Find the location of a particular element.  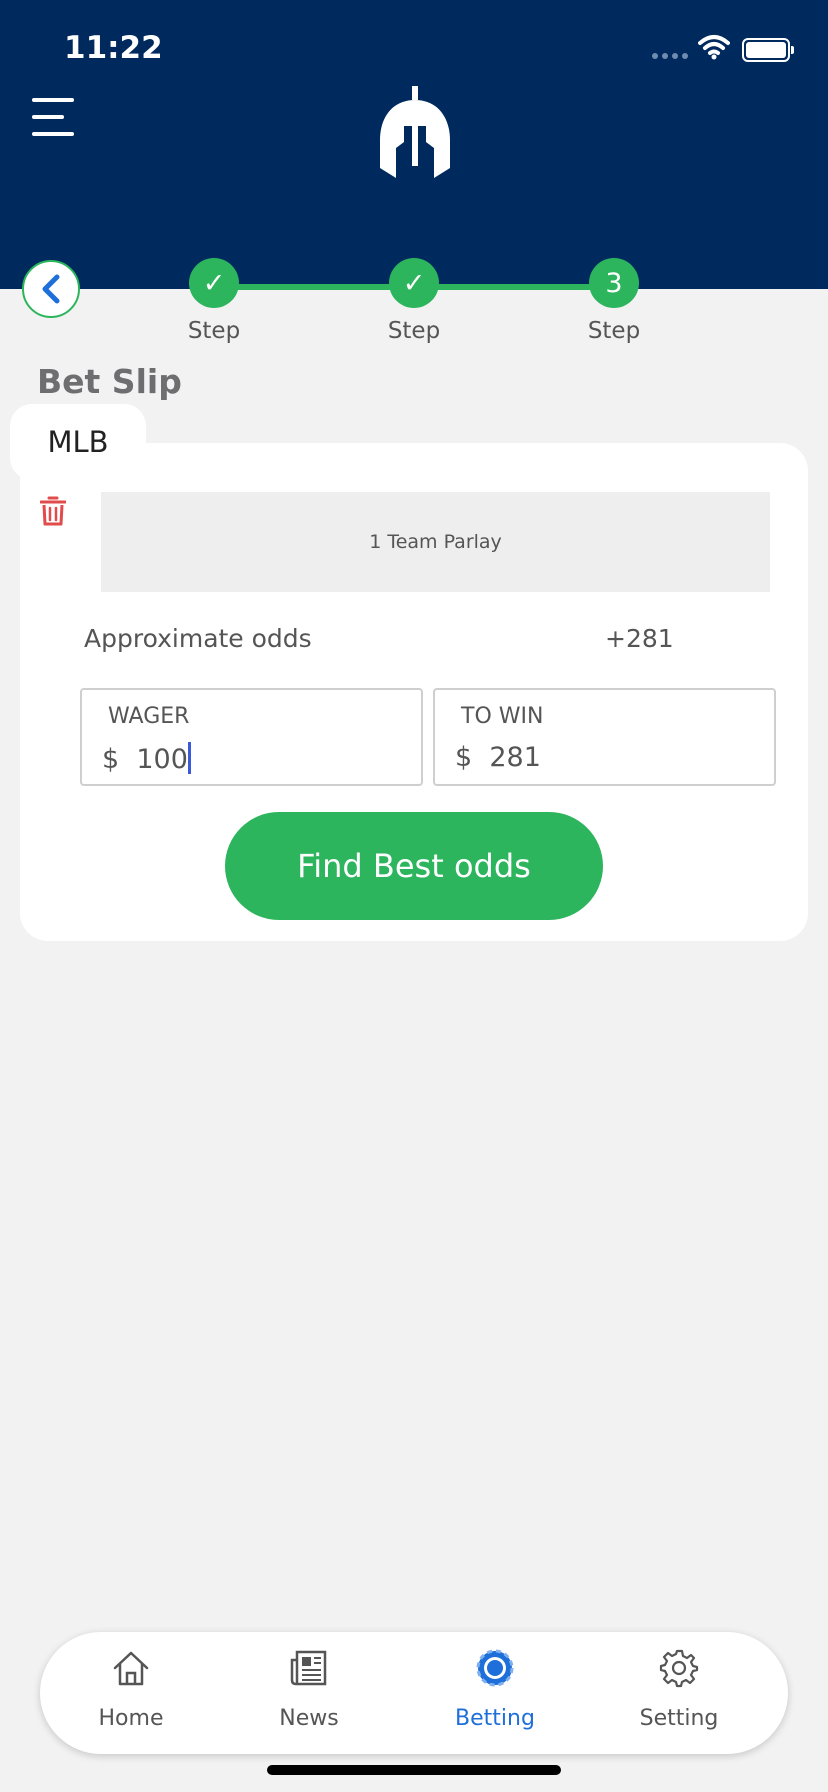

wager-value: 100 is located at coordinates (162, 759).